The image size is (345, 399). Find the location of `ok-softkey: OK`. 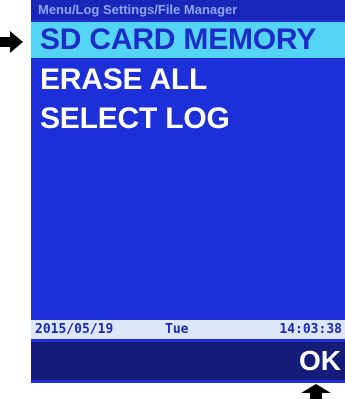

ok-softkey: OK is located at coordinates (320, 361).